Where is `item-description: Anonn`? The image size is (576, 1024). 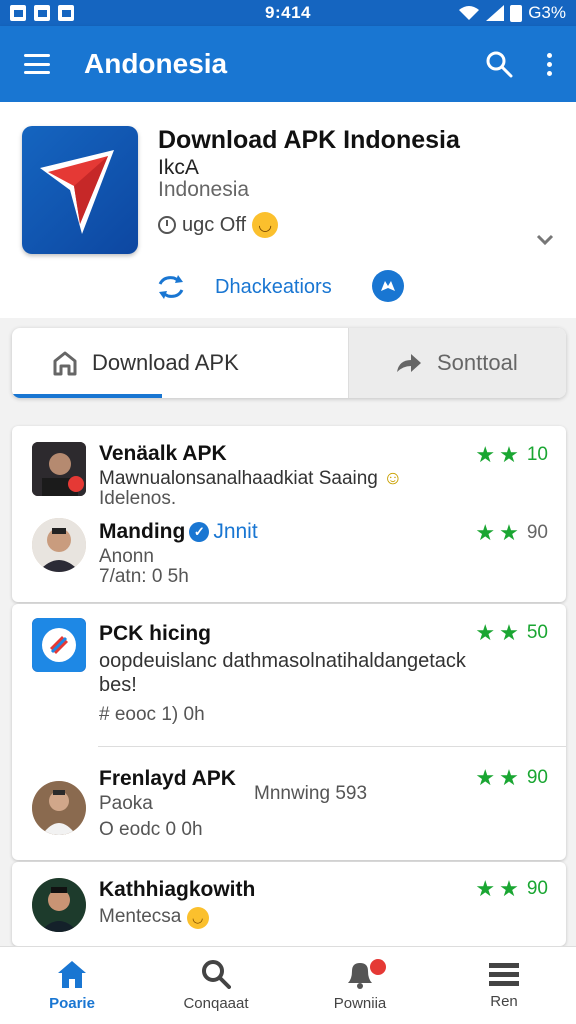
item-description: Anonn is located at coordinates (126, 556).